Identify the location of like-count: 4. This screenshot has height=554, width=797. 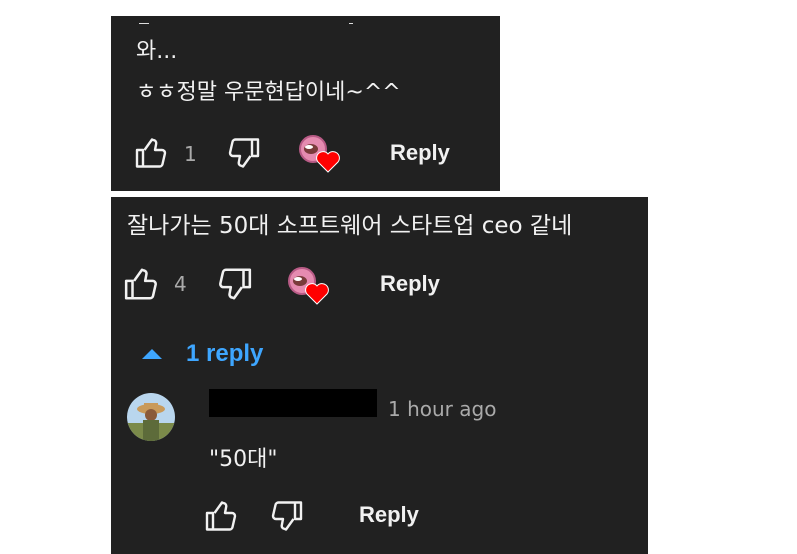
(180, 284).